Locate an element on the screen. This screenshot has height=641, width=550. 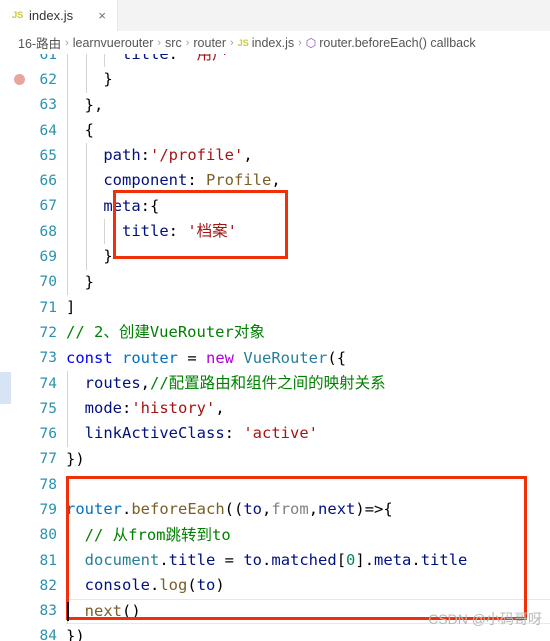
code-token: const is located at coordinates (89, 357).